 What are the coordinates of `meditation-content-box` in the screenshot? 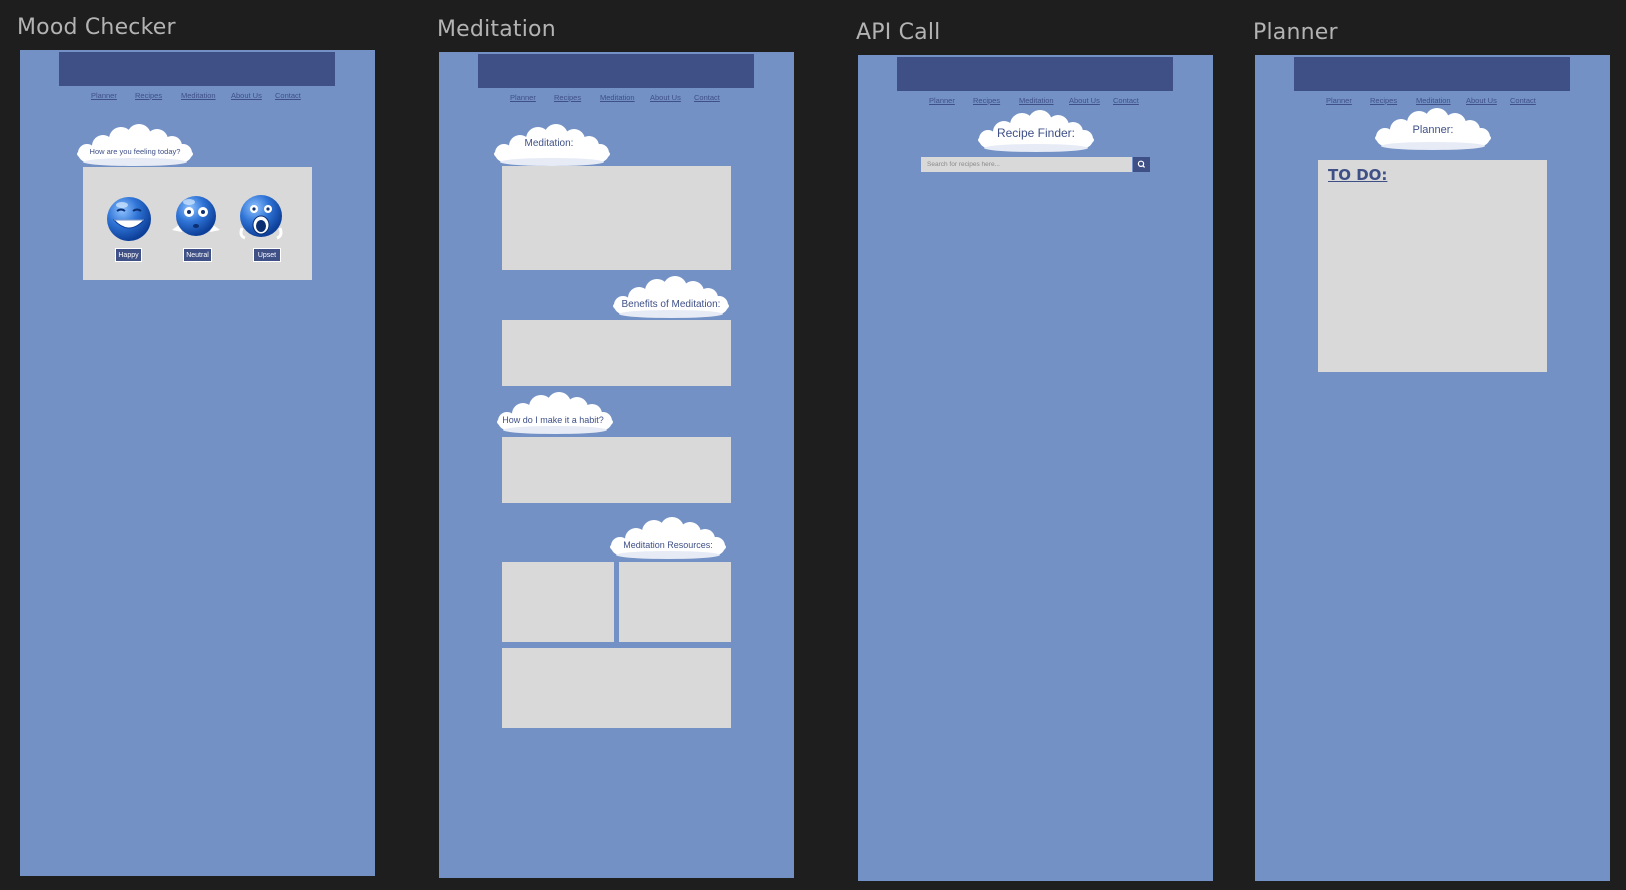 It's located at (616, 218).